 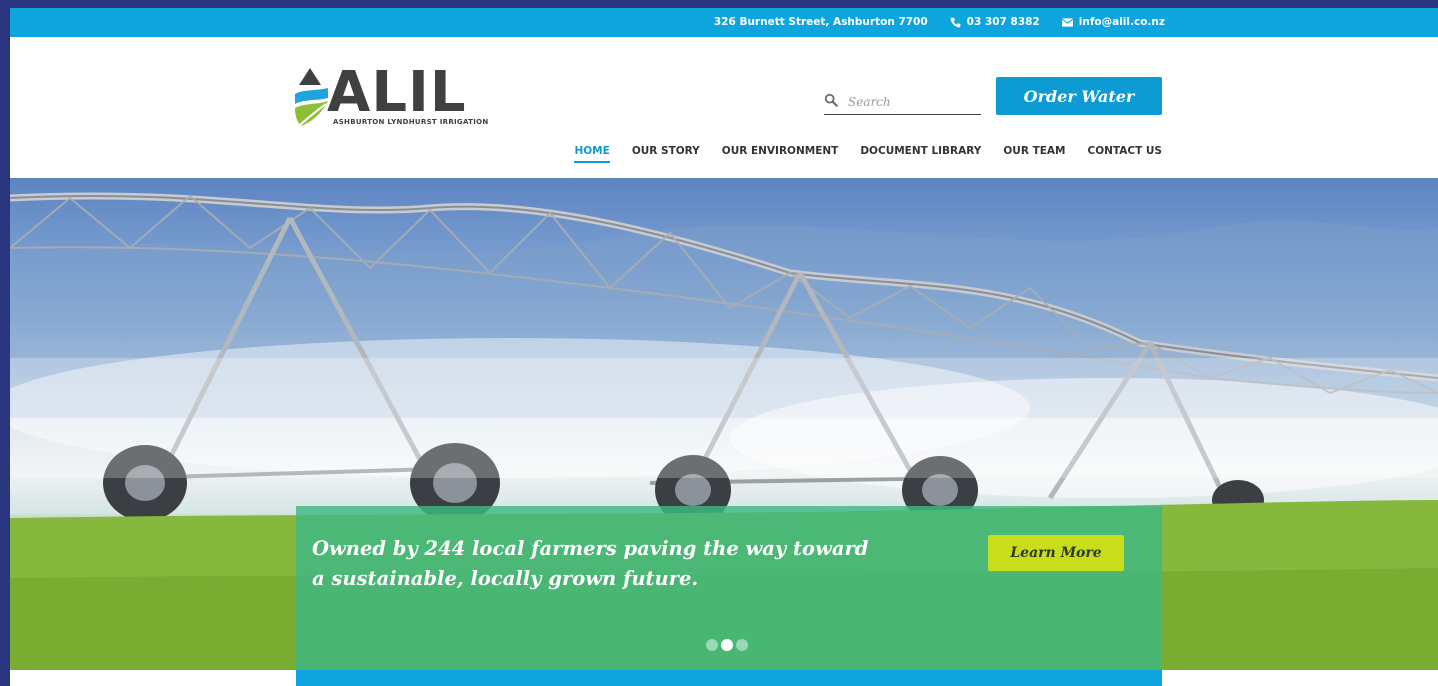 I want to click on search-box, so click(x=902, y=102).